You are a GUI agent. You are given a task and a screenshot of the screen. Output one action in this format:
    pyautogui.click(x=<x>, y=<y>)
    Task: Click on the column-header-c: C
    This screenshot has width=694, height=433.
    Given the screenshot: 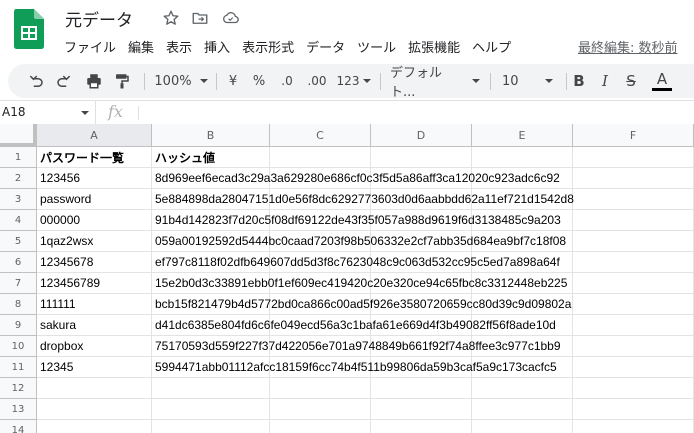 What is the action you would take?
    pyautogui.click(x=320, y=135)
    